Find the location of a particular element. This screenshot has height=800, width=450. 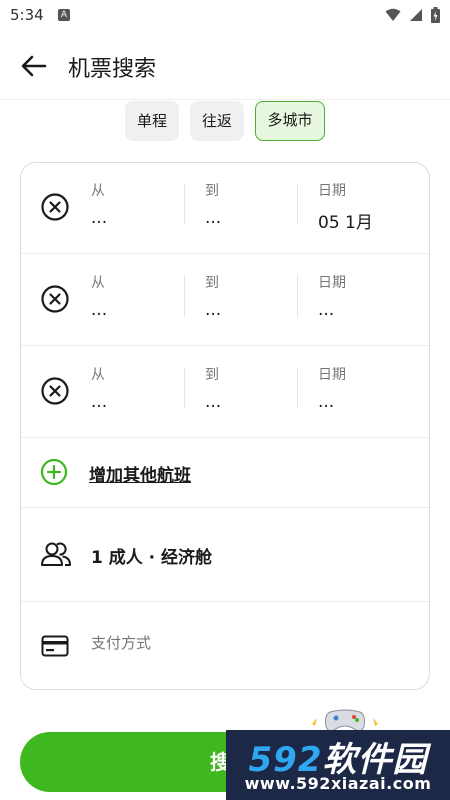

passenger-class-label: 1 成人 · 经济舱 is located at coordinates (152, 558).